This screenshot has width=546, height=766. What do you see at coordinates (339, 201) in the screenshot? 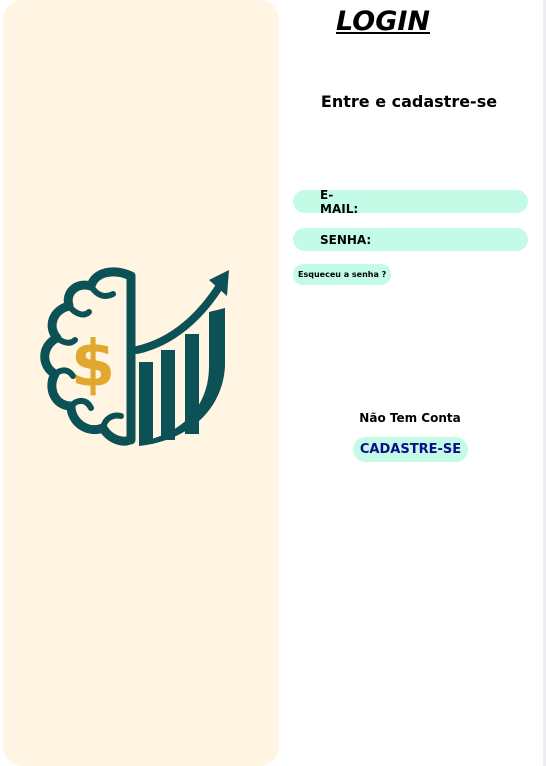
I see `email-label: E-MAIL:` at bounding box center [339, 201].